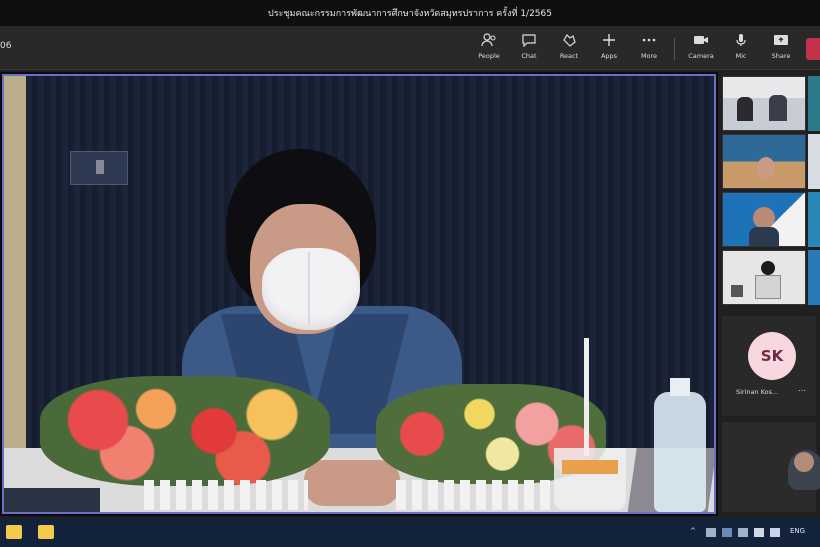 The width and height of the screenshot is (820, 547). I want to click on flower-arrangement-left, so click(185, 431).